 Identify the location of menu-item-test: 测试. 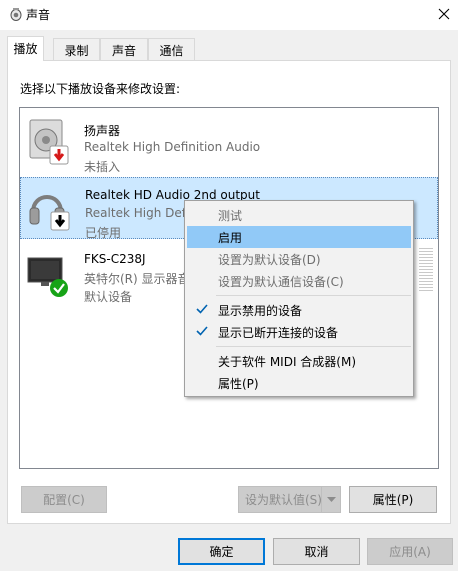
(299, 215).